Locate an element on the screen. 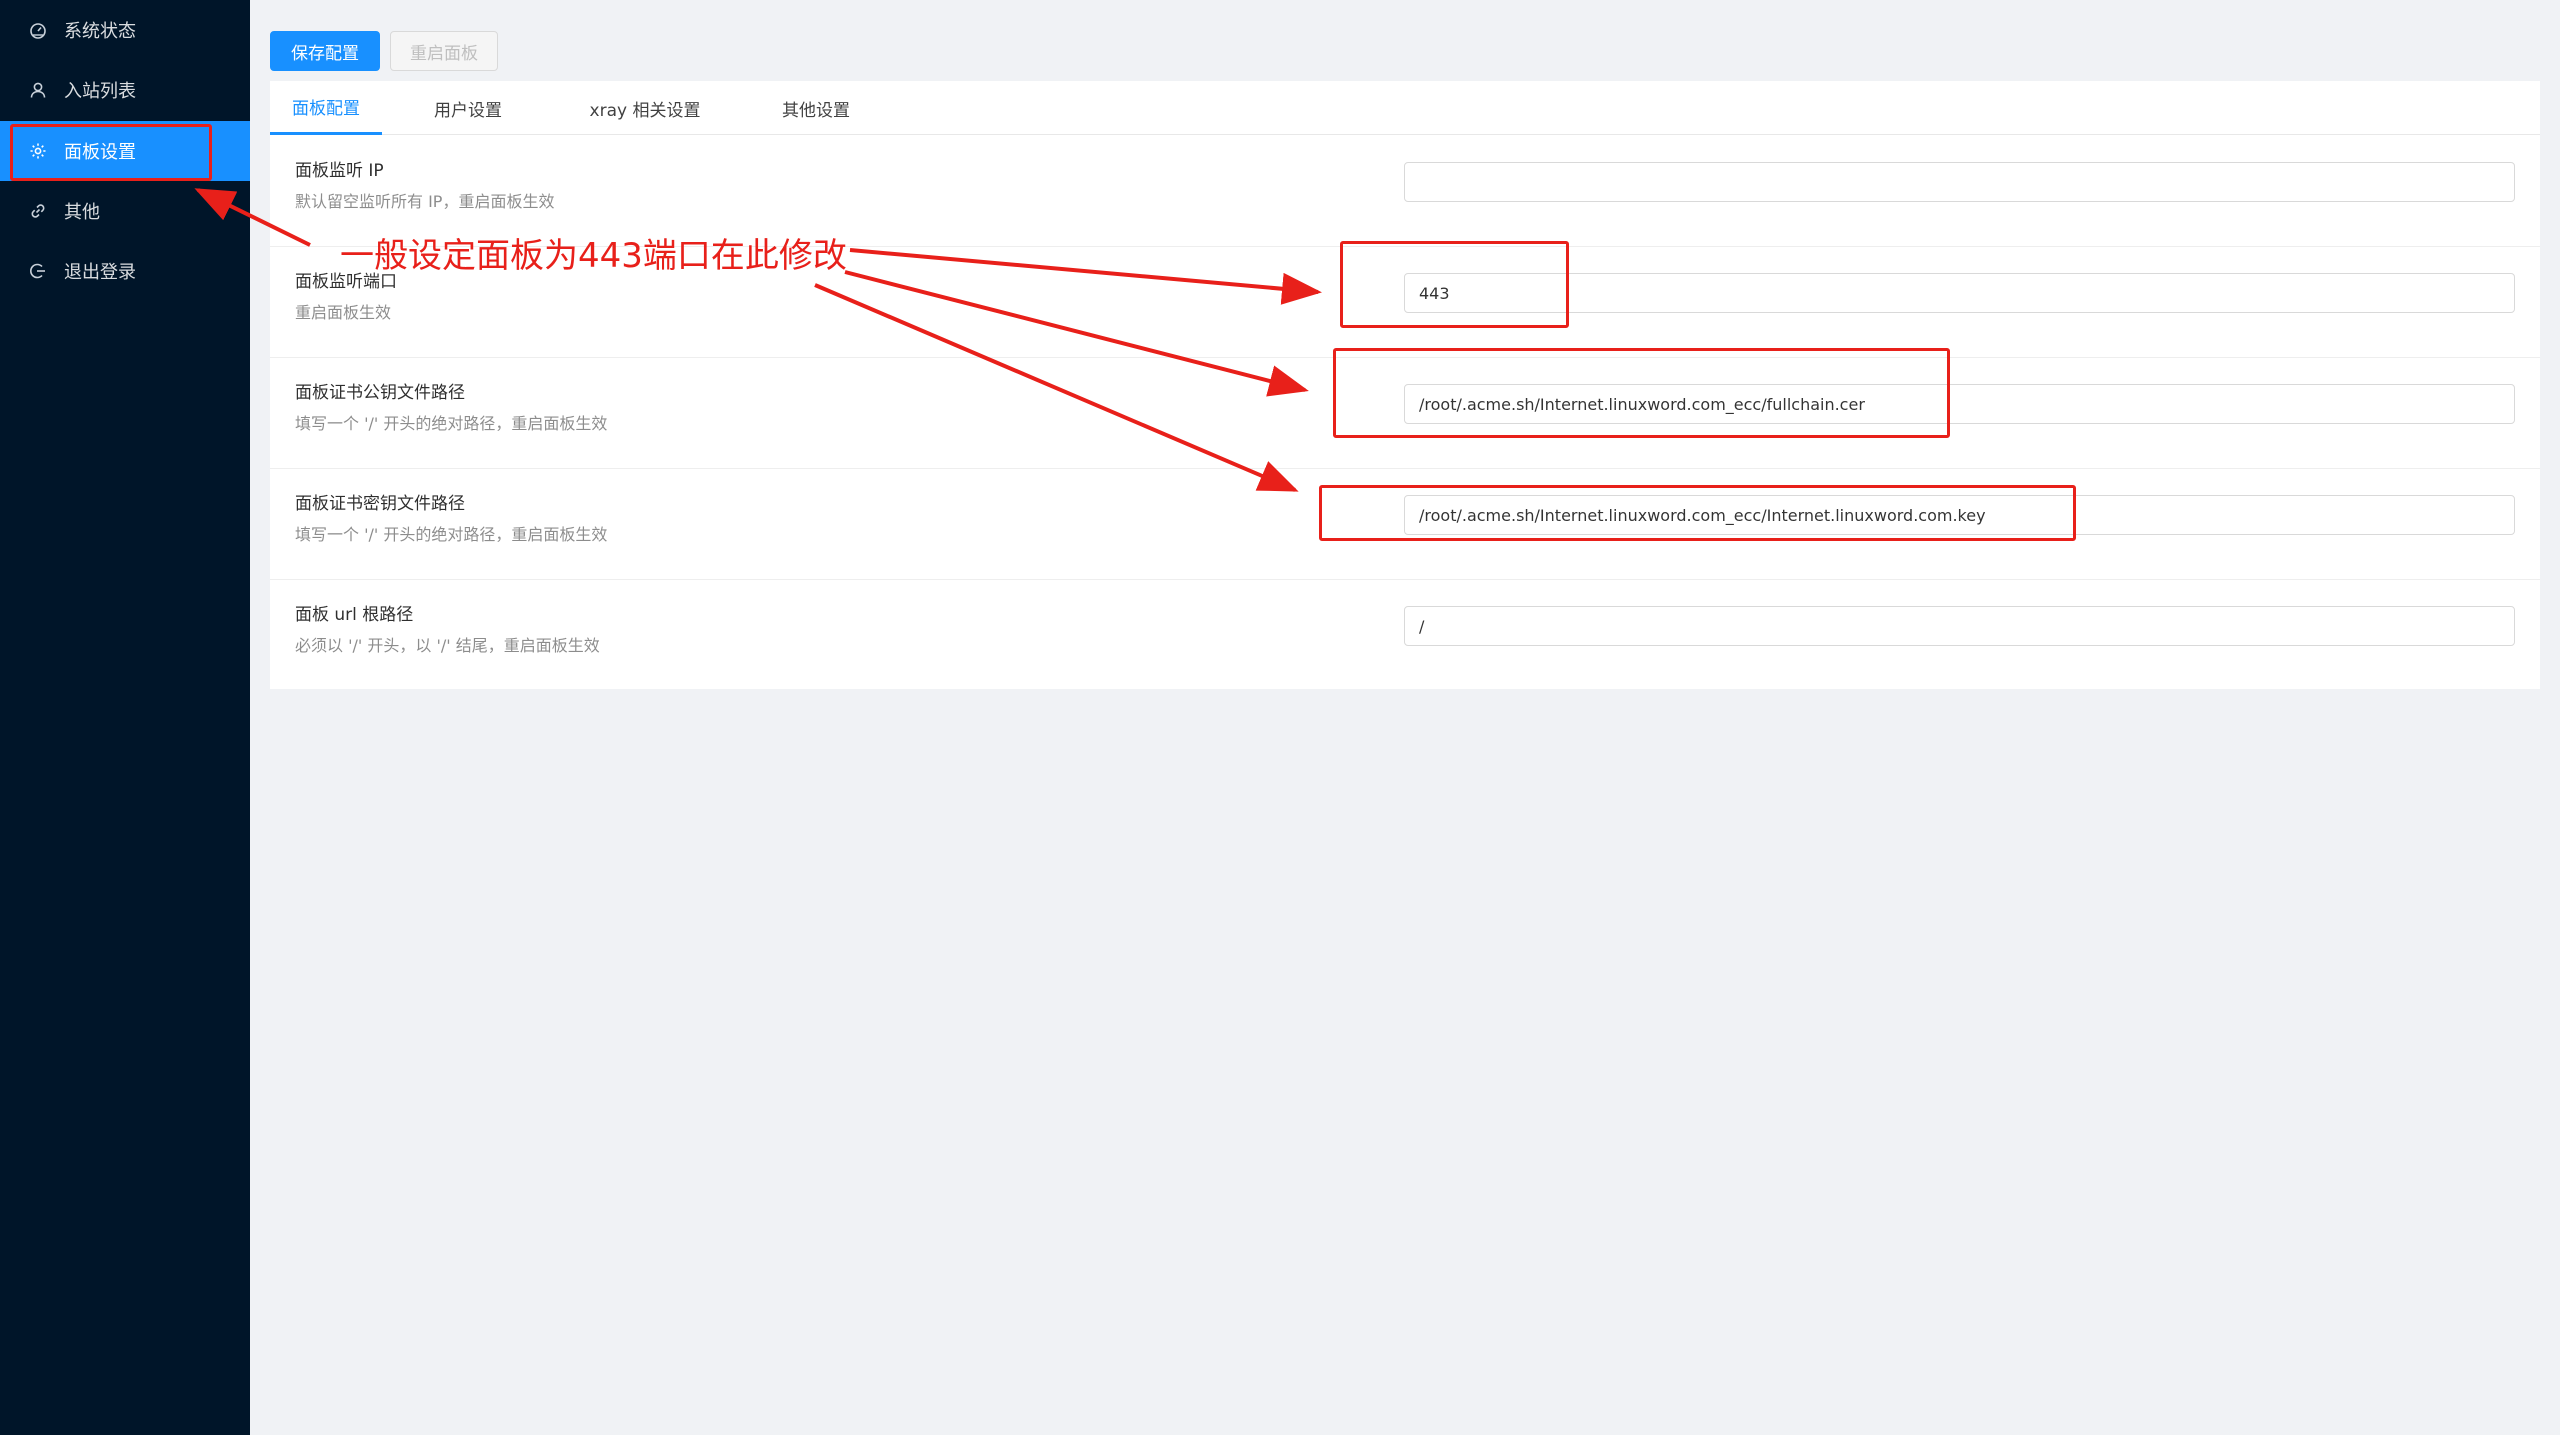  url-base-path-input is located at coordinates (1959, 626).